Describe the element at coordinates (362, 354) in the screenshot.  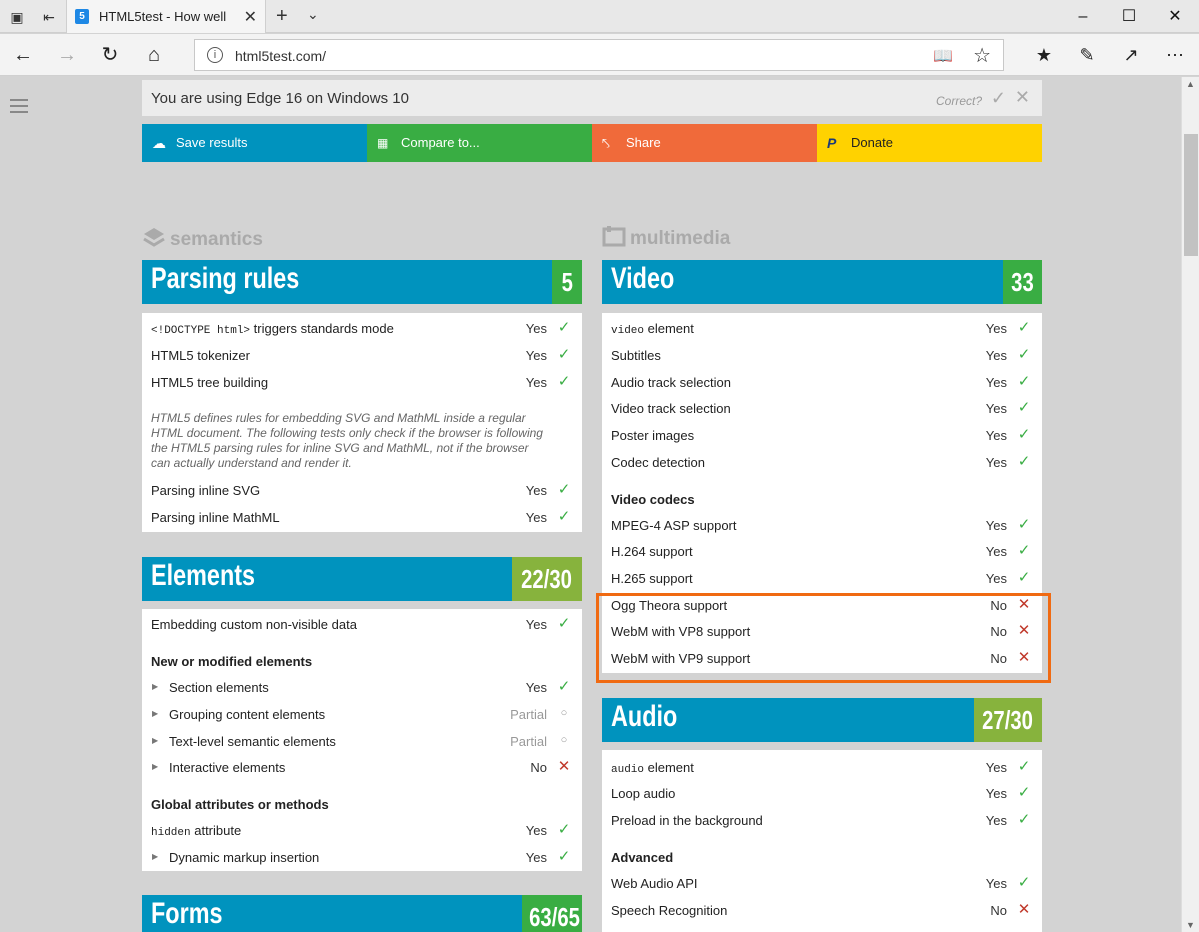
I see `test-row: HTML5 tokenizer Yes ✓` at that location.